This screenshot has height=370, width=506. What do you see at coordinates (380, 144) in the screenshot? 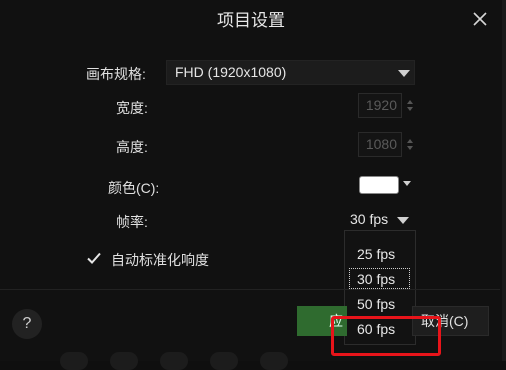
I see `height-field: 1080` at bounding box center [380, 144].